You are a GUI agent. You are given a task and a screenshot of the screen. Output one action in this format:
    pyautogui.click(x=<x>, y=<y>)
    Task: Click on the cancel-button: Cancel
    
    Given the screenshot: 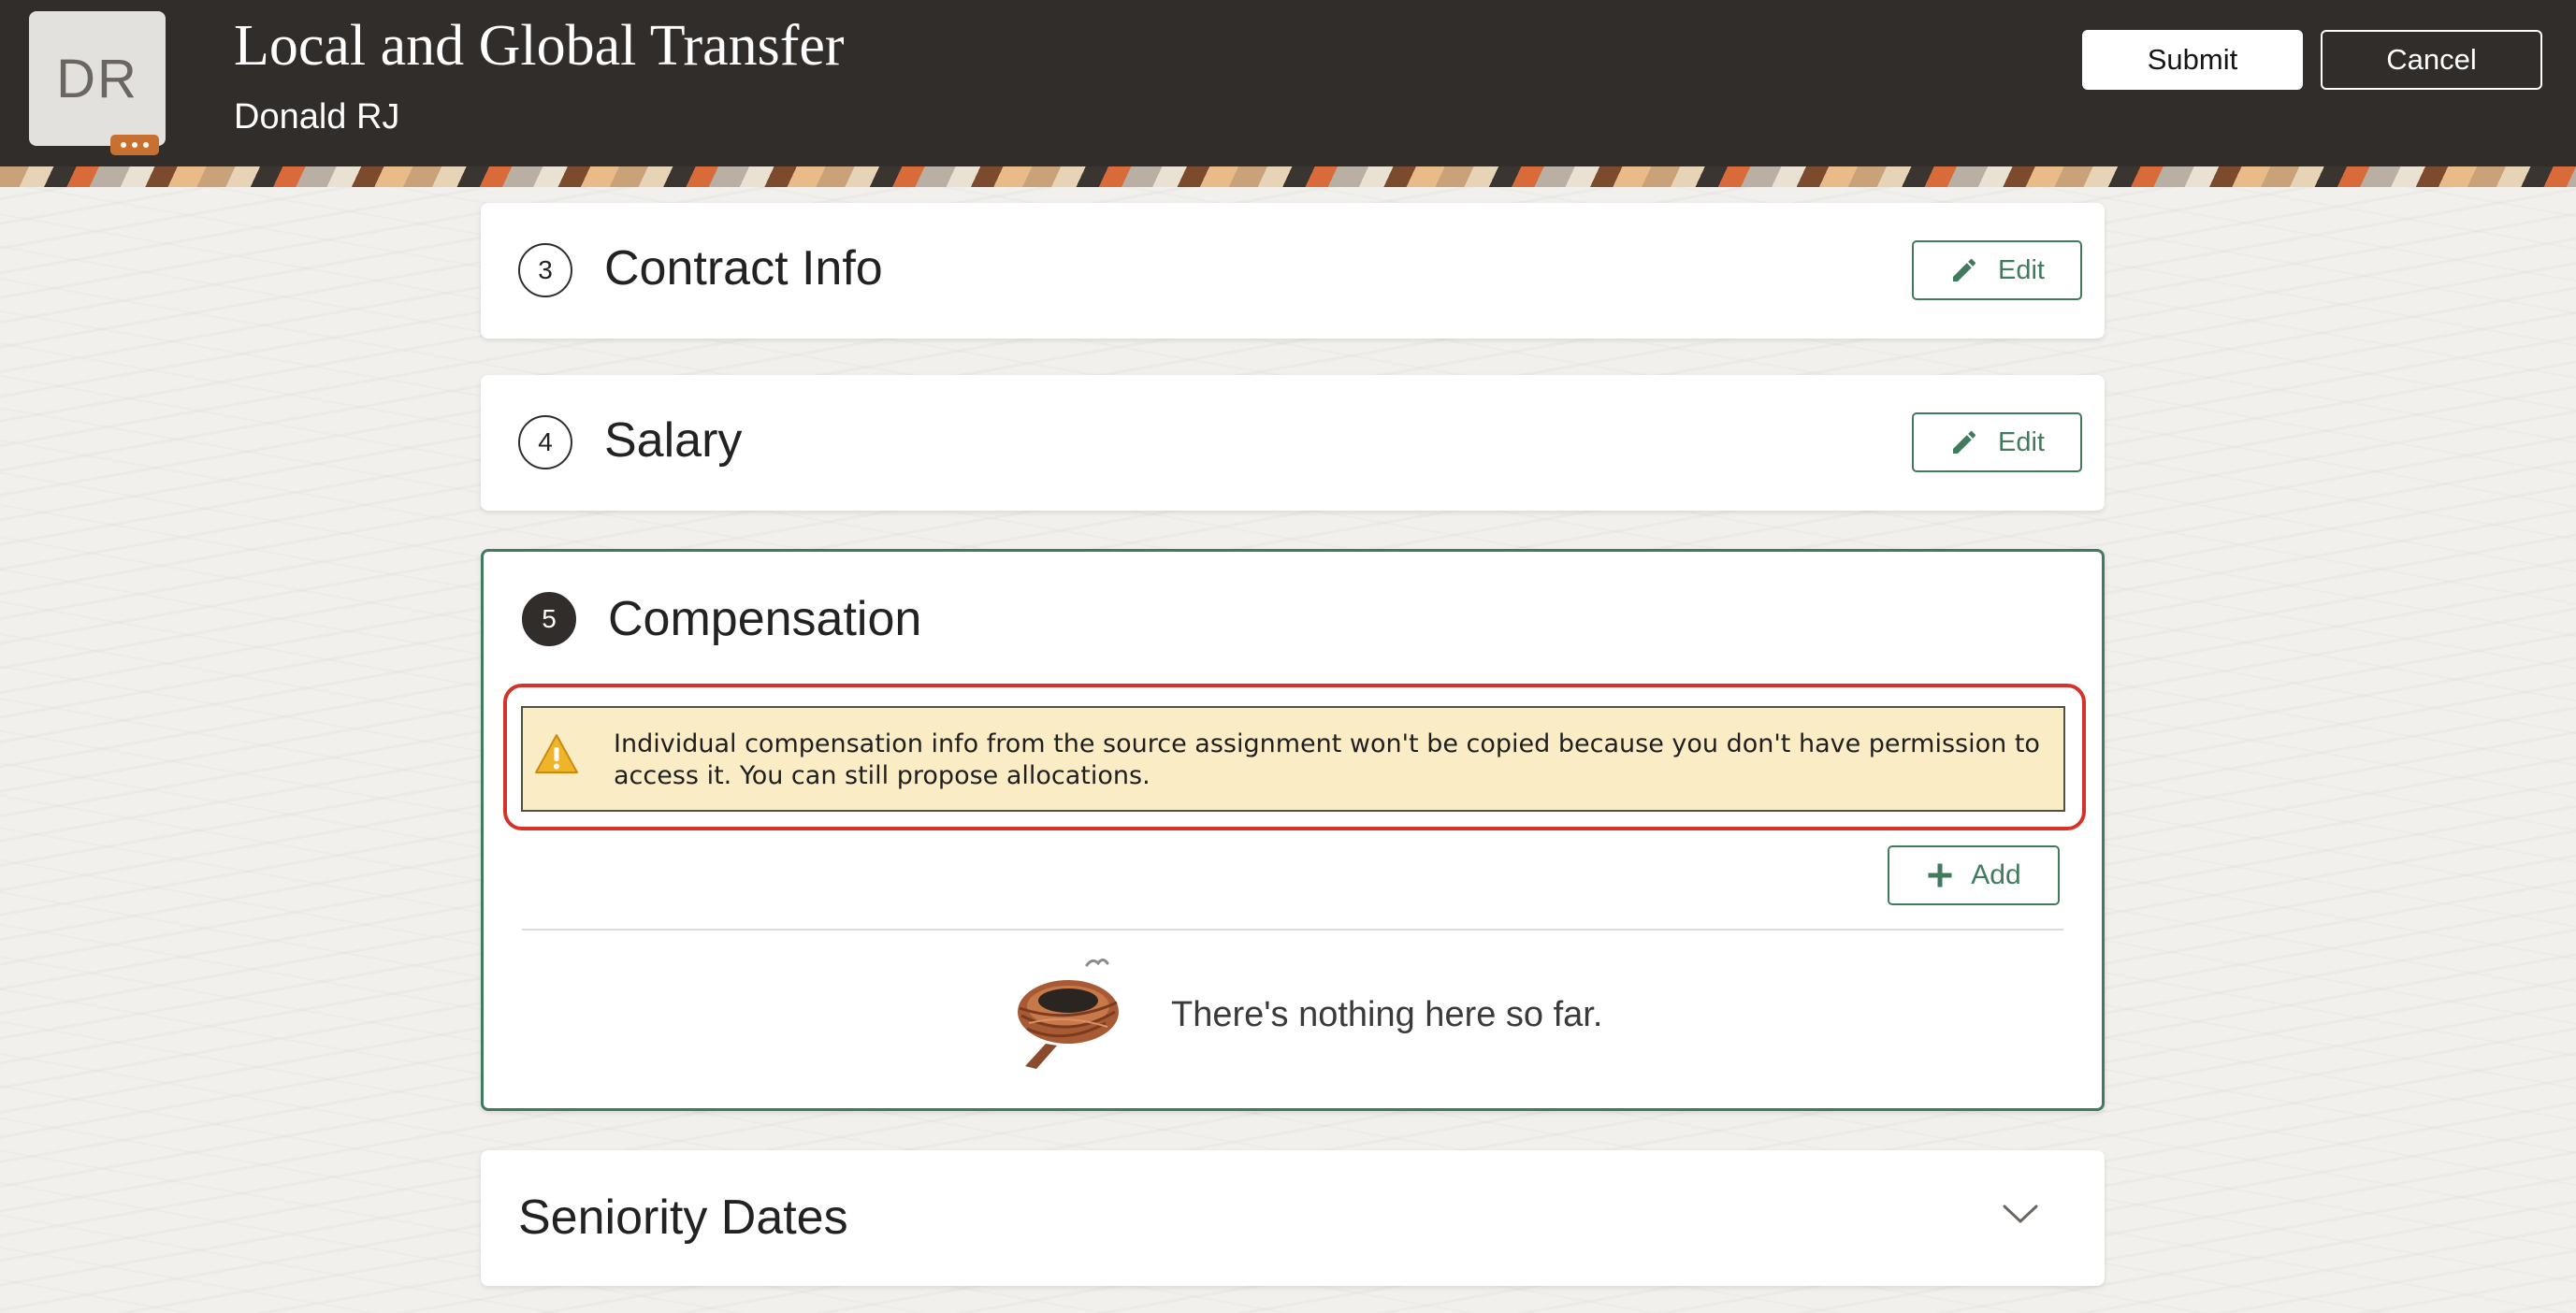 What is the action you would take?
    pyautogui.click(x=2431, y=60)
    